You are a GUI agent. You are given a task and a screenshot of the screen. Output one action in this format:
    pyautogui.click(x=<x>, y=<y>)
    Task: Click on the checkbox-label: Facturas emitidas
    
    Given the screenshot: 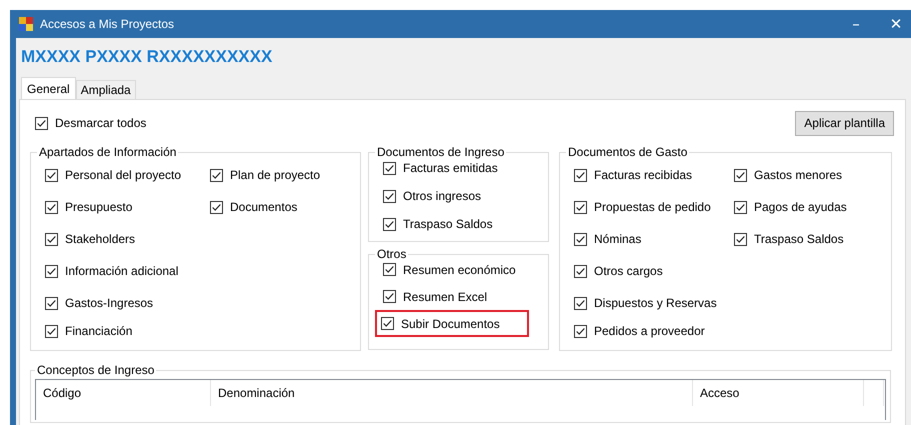 What is the action you would take?
    pyautogui.click(x=450, y=168)
    